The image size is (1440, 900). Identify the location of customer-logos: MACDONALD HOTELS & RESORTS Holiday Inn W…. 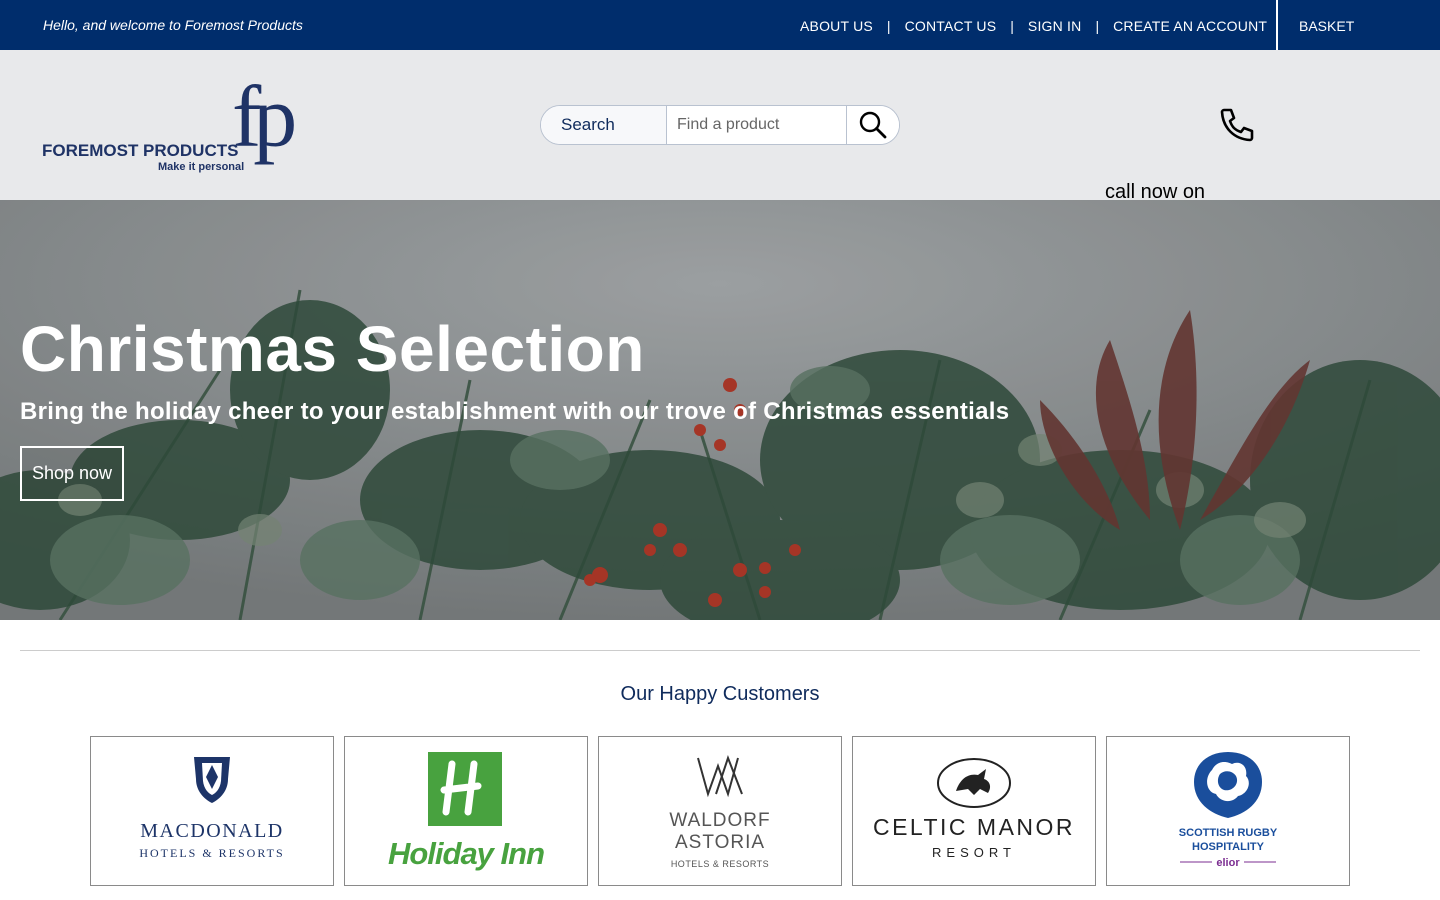
(720, 811).